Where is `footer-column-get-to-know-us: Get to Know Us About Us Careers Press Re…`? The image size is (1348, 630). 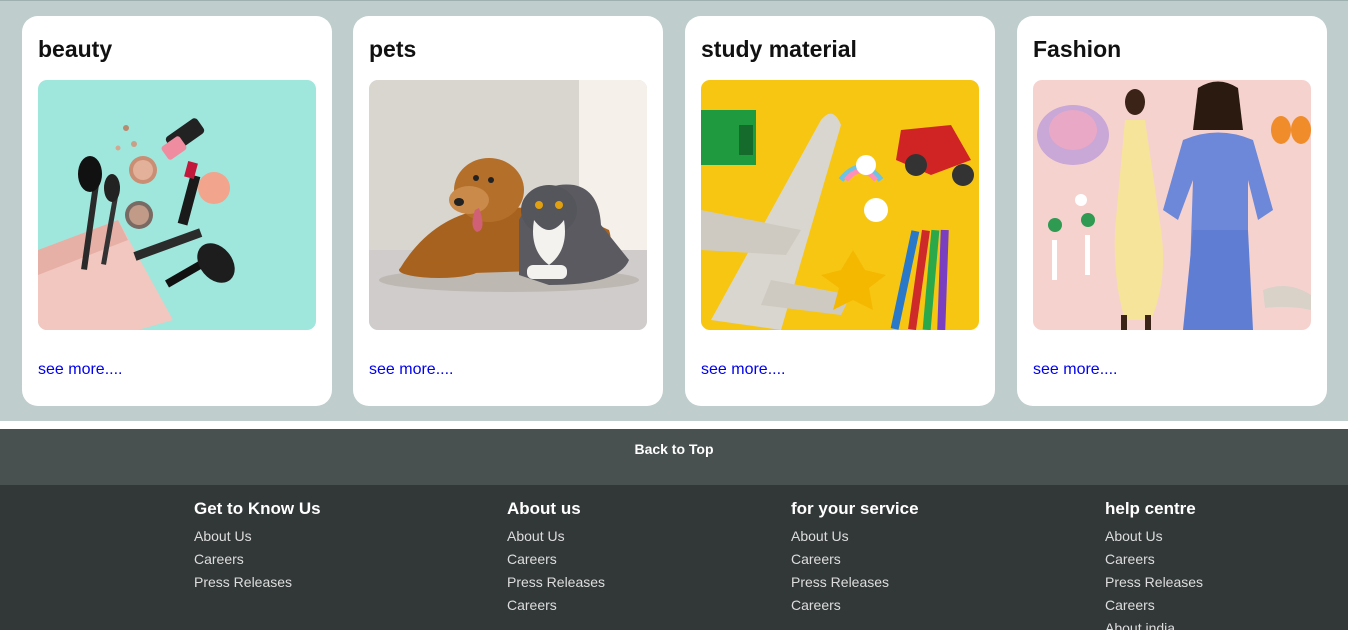
footer-column-get-to-know-us: Get to Know Us About Us Careers Press Re… is located at coordinates (257, 546).